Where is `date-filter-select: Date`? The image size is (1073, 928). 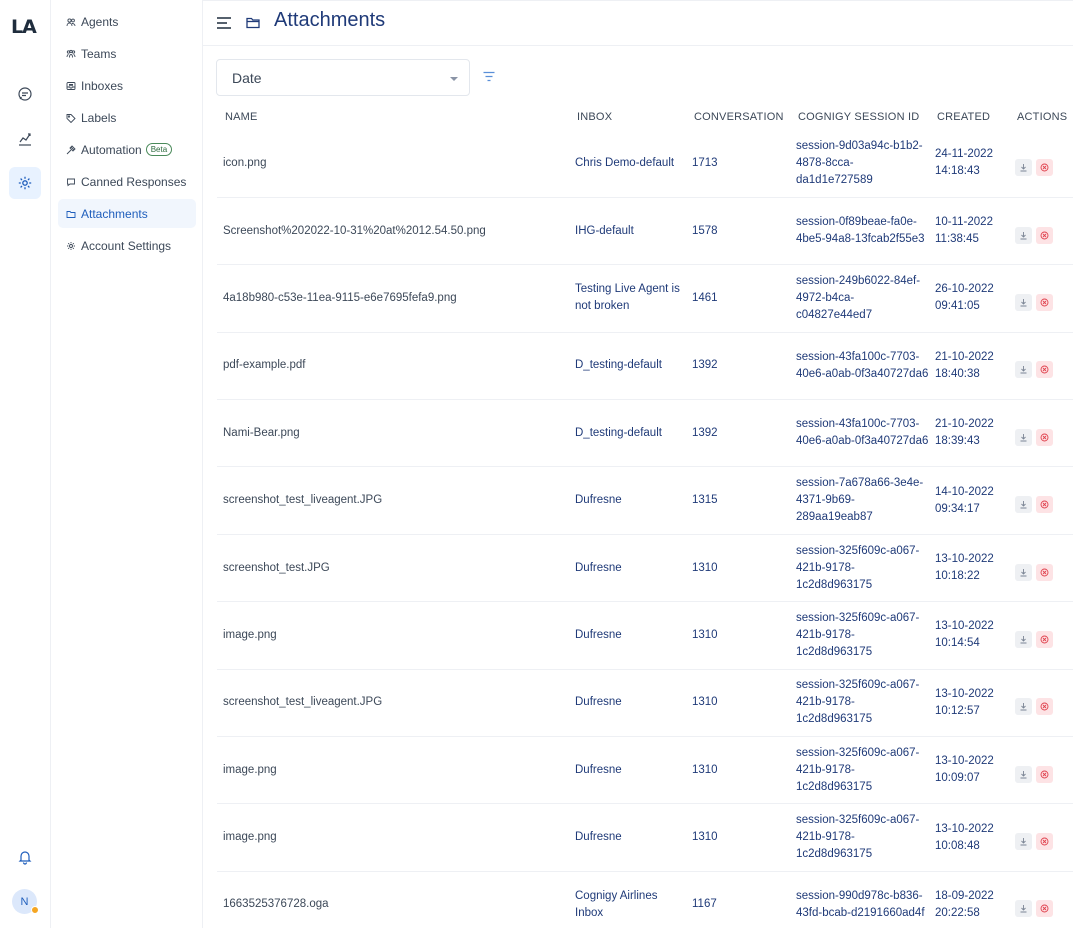
date-filter-select: Date is located at coordinates (343, 77).